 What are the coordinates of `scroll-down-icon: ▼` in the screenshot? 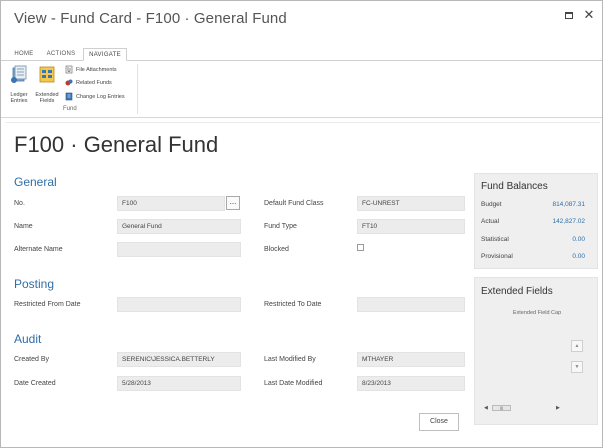 It's located at (577, 367).